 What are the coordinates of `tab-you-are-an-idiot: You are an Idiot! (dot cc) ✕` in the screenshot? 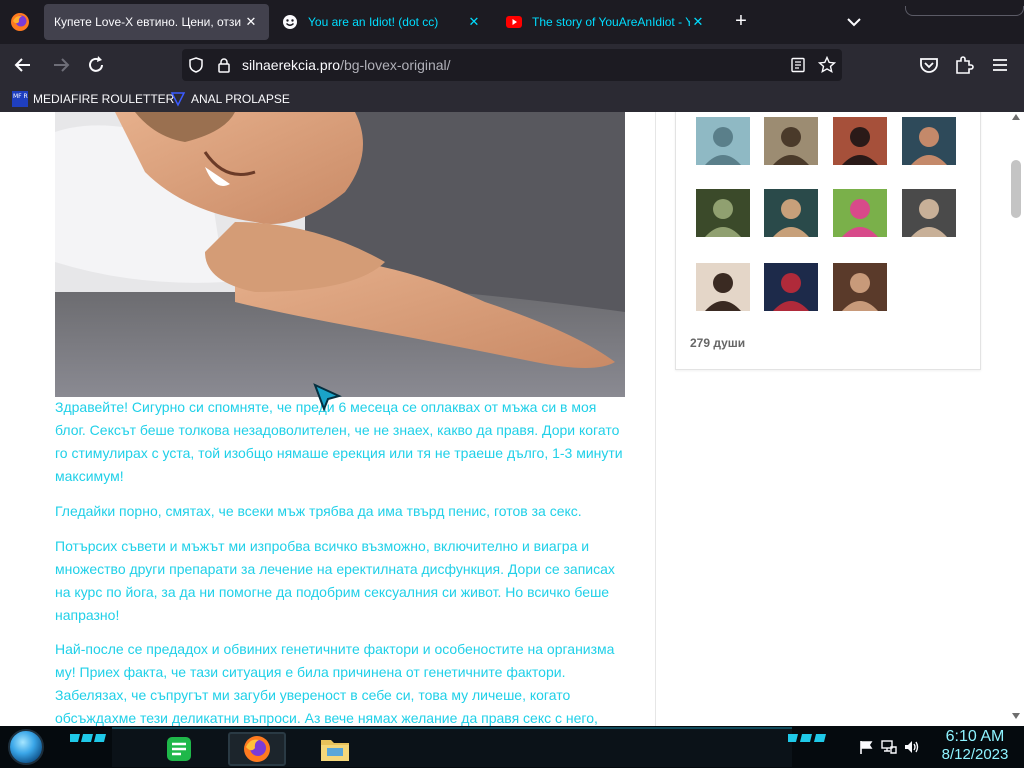 It's located at (382, 22).